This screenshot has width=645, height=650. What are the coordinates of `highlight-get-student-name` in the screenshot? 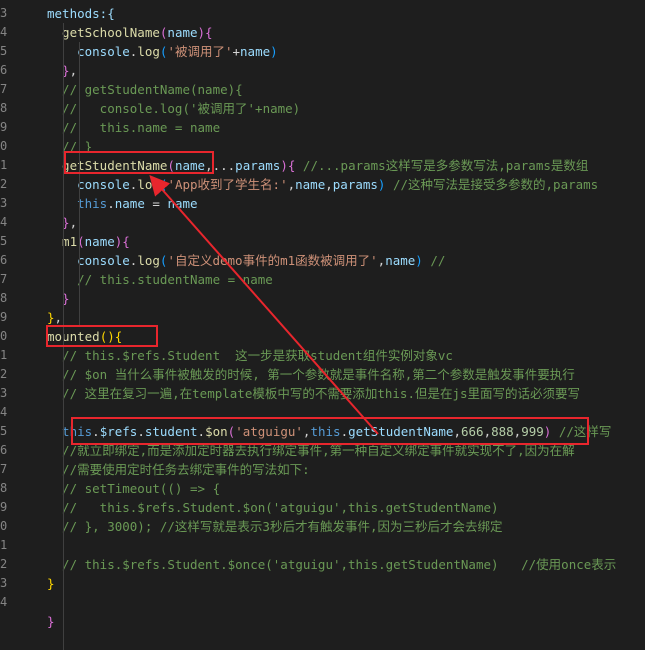 It's located at (139, 162).